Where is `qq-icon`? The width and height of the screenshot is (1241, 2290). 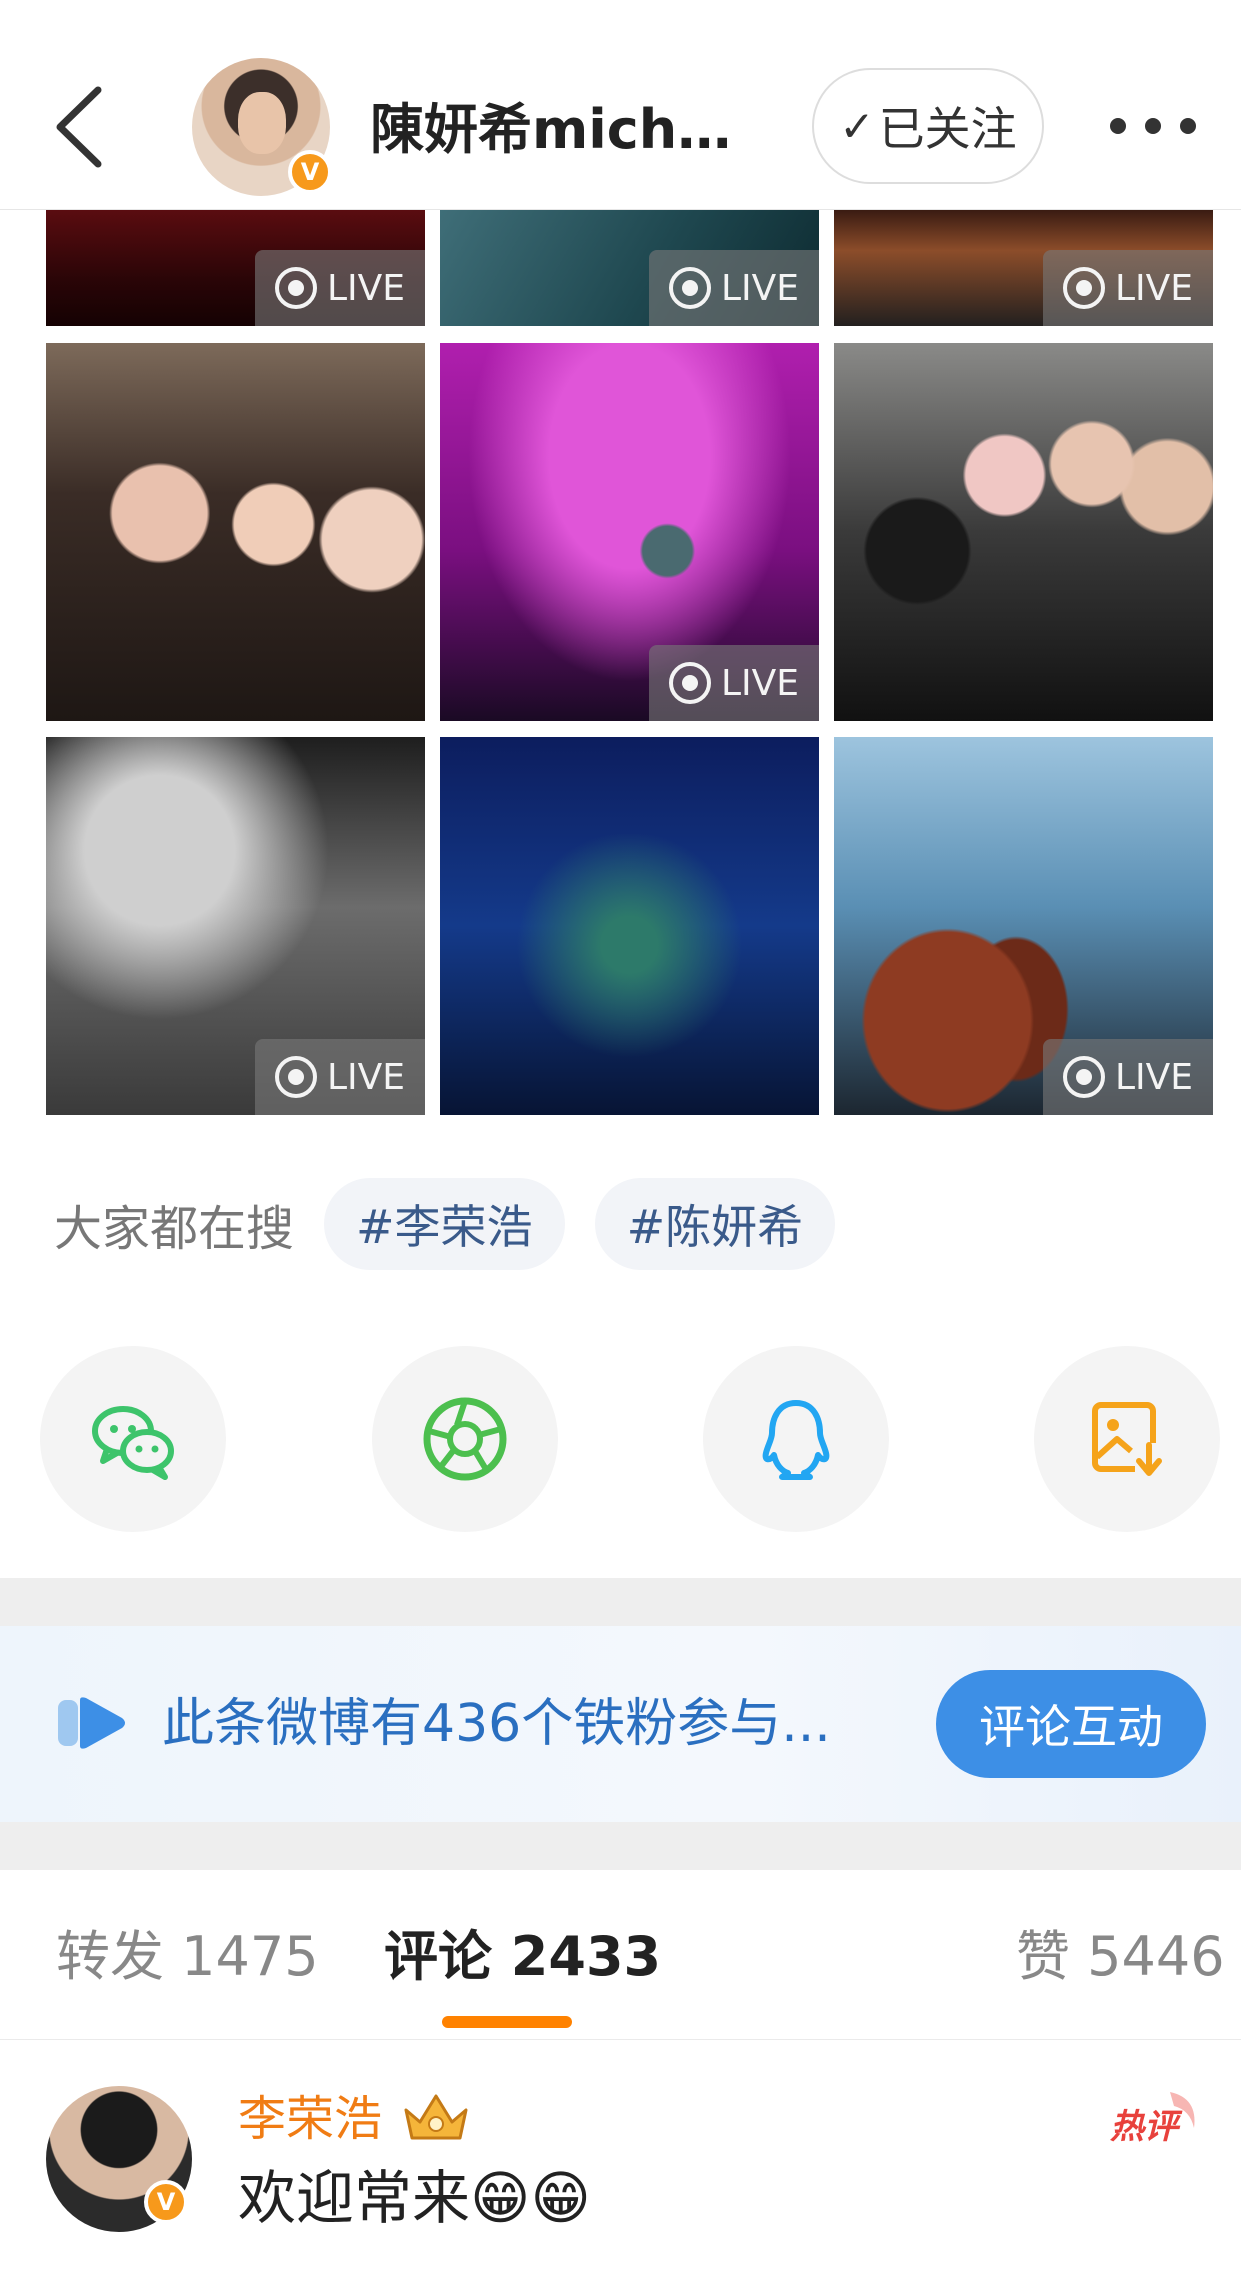 qq-icon is located at coordinates (796, 1440).